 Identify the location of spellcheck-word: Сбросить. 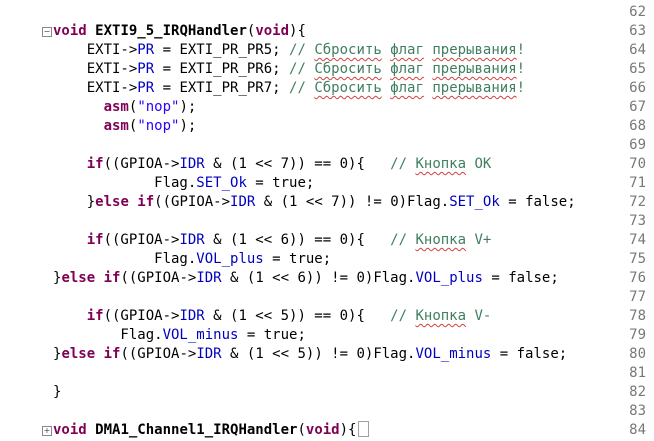
(348, 69).